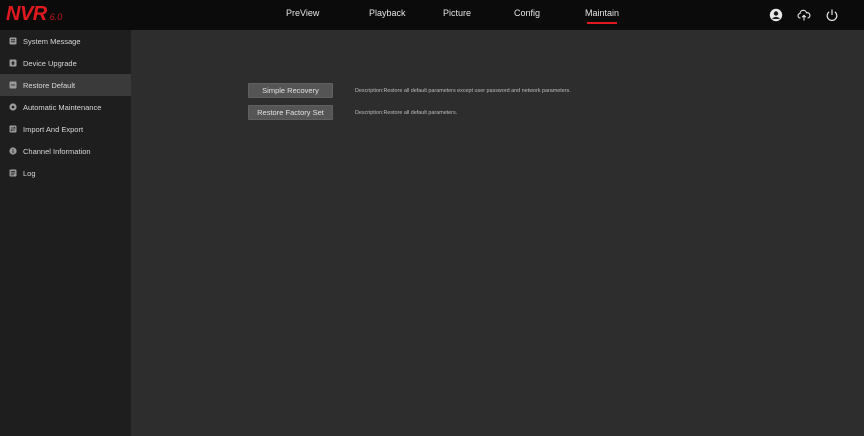  I want to click on top-icons, so click(803, 14).